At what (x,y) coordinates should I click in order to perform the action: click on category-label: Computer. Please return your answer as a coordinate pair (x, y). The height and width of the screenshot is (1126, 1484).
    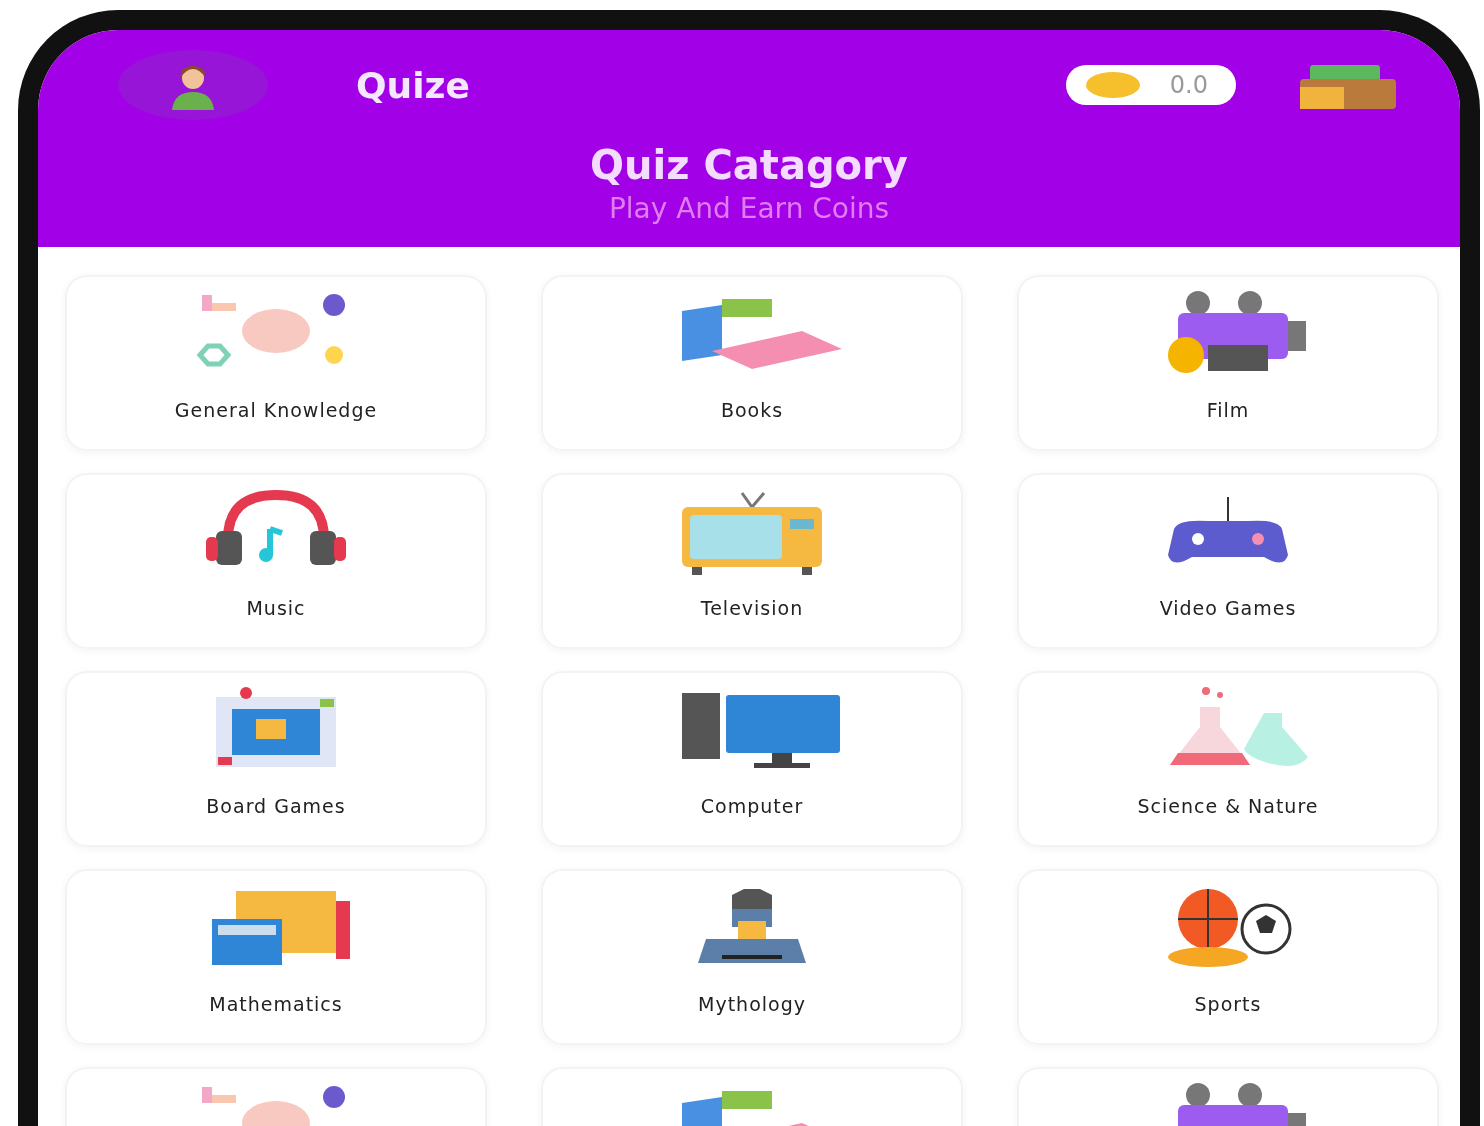
    Looking at the image, I should click on (752, 806).